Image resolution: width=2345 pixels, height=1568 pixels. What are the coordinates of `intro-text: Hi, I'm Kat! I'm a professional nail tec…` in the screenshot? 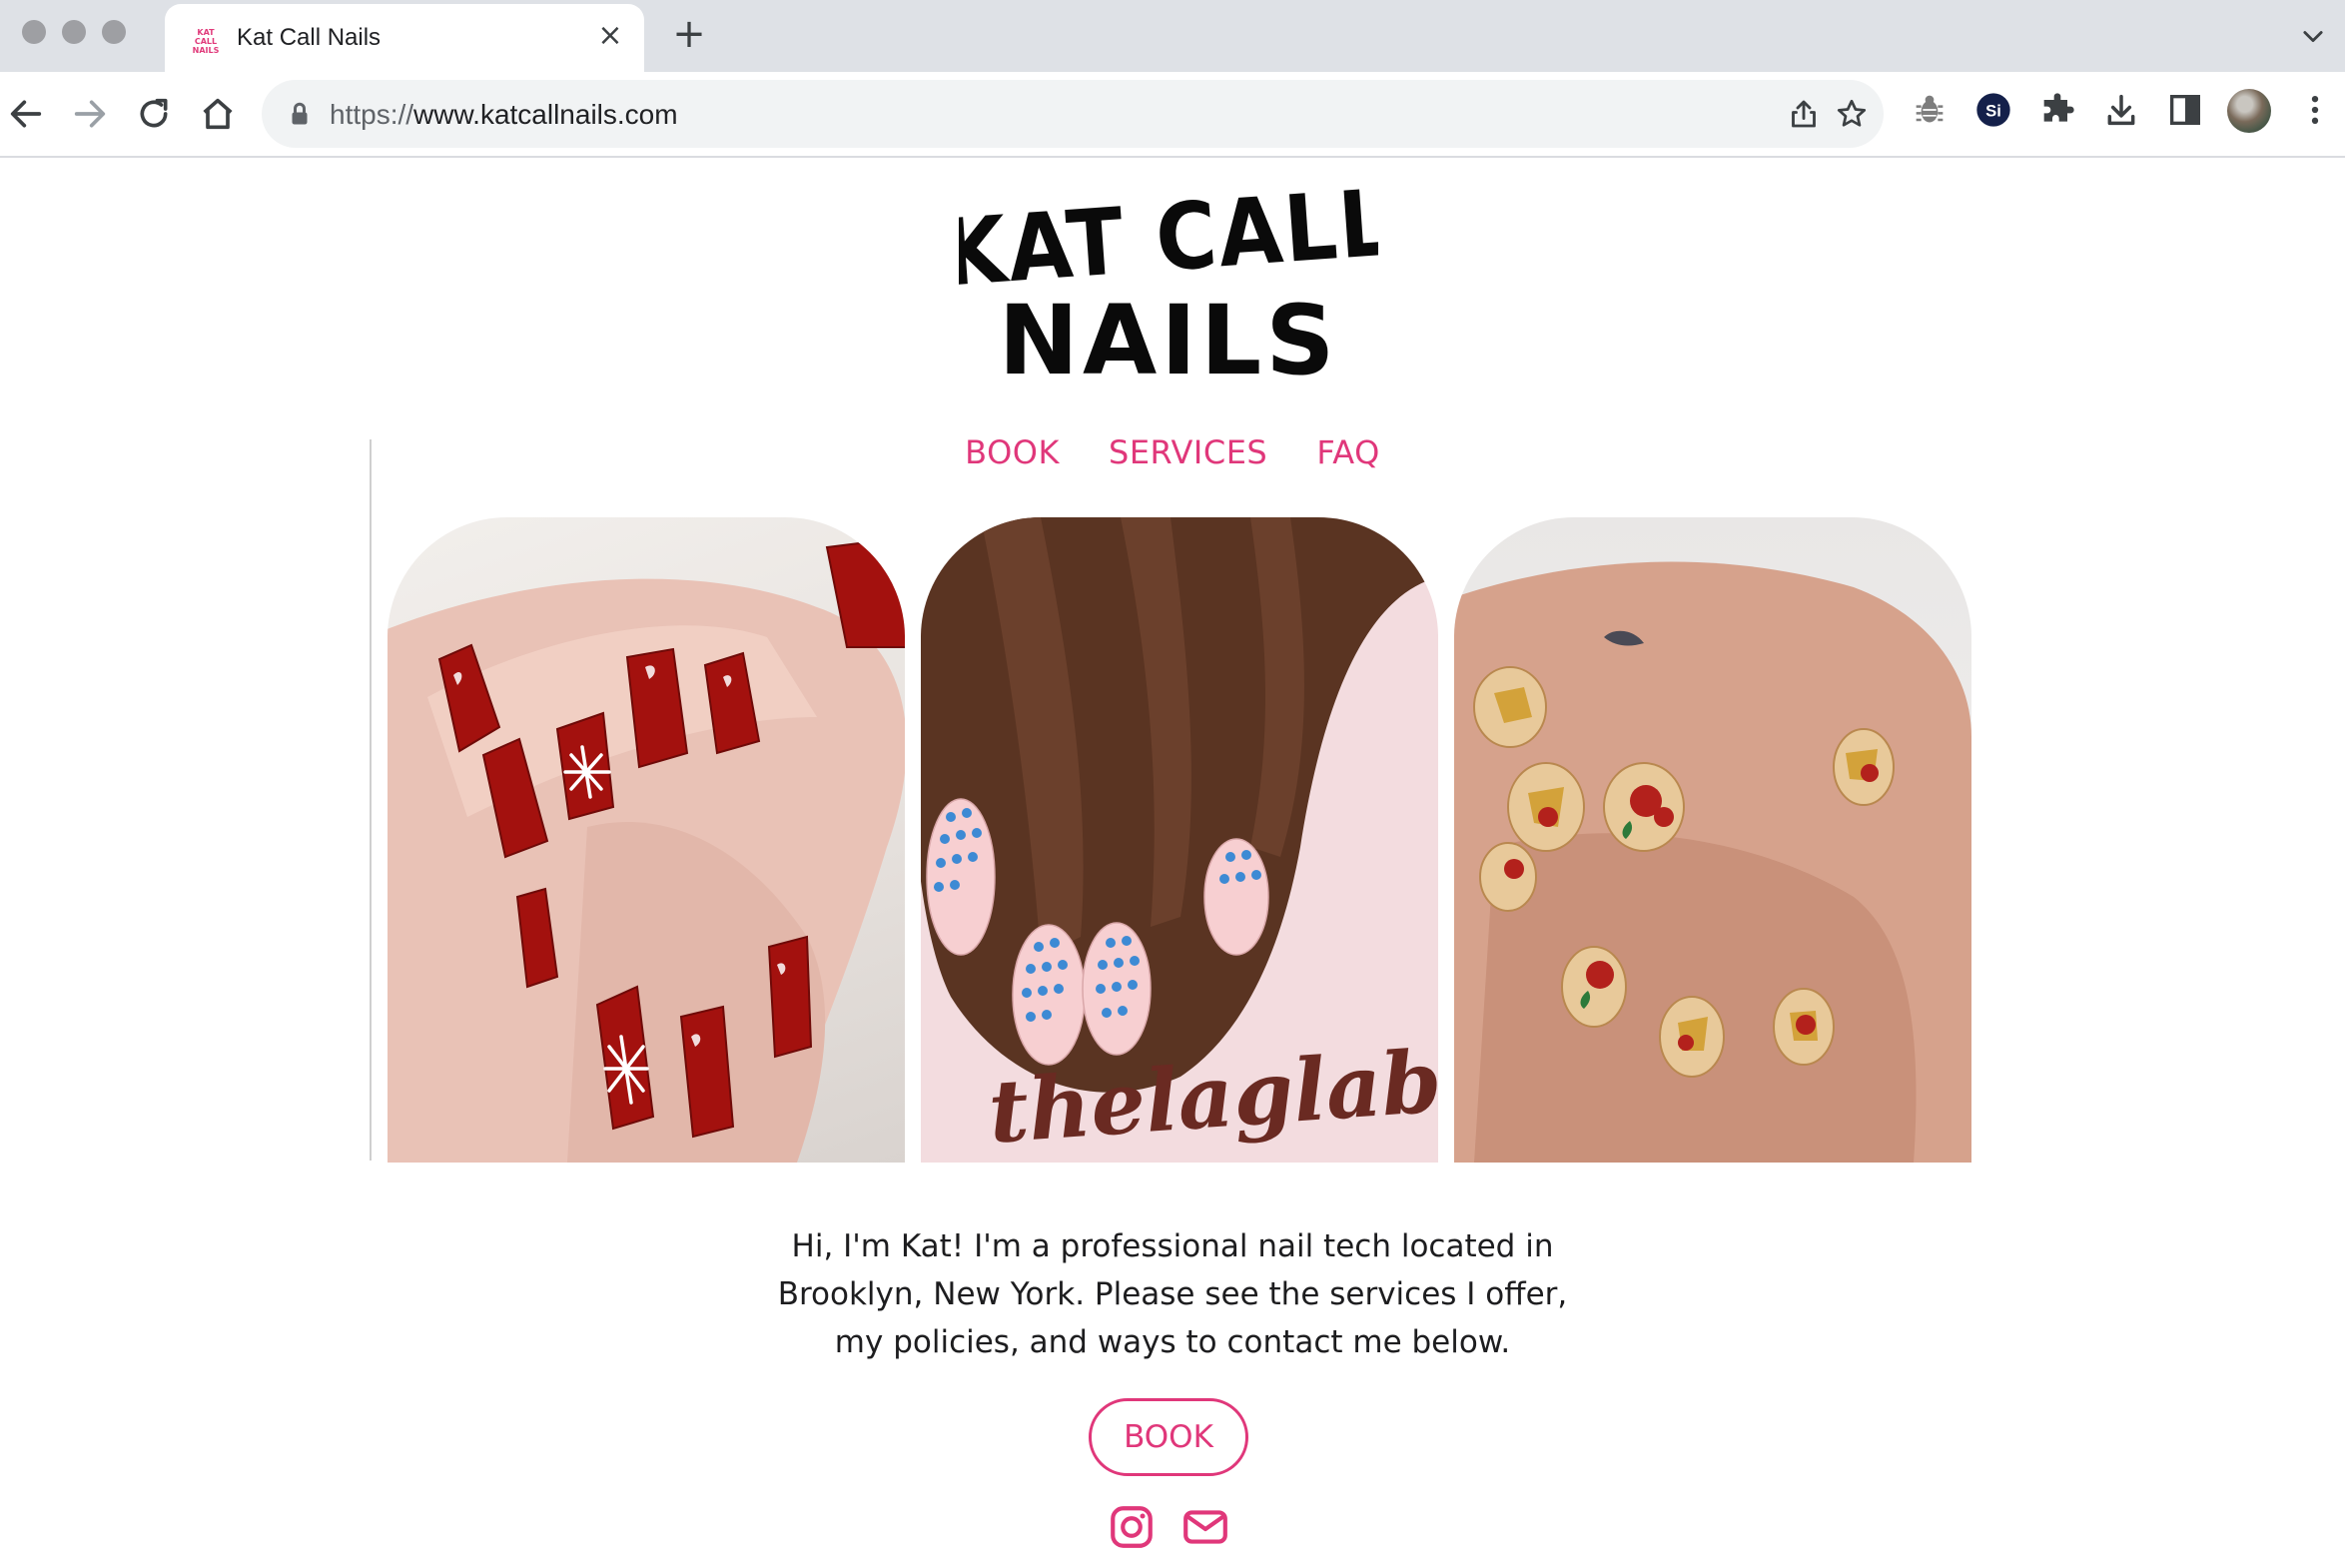 It's located at (1172, 1294).